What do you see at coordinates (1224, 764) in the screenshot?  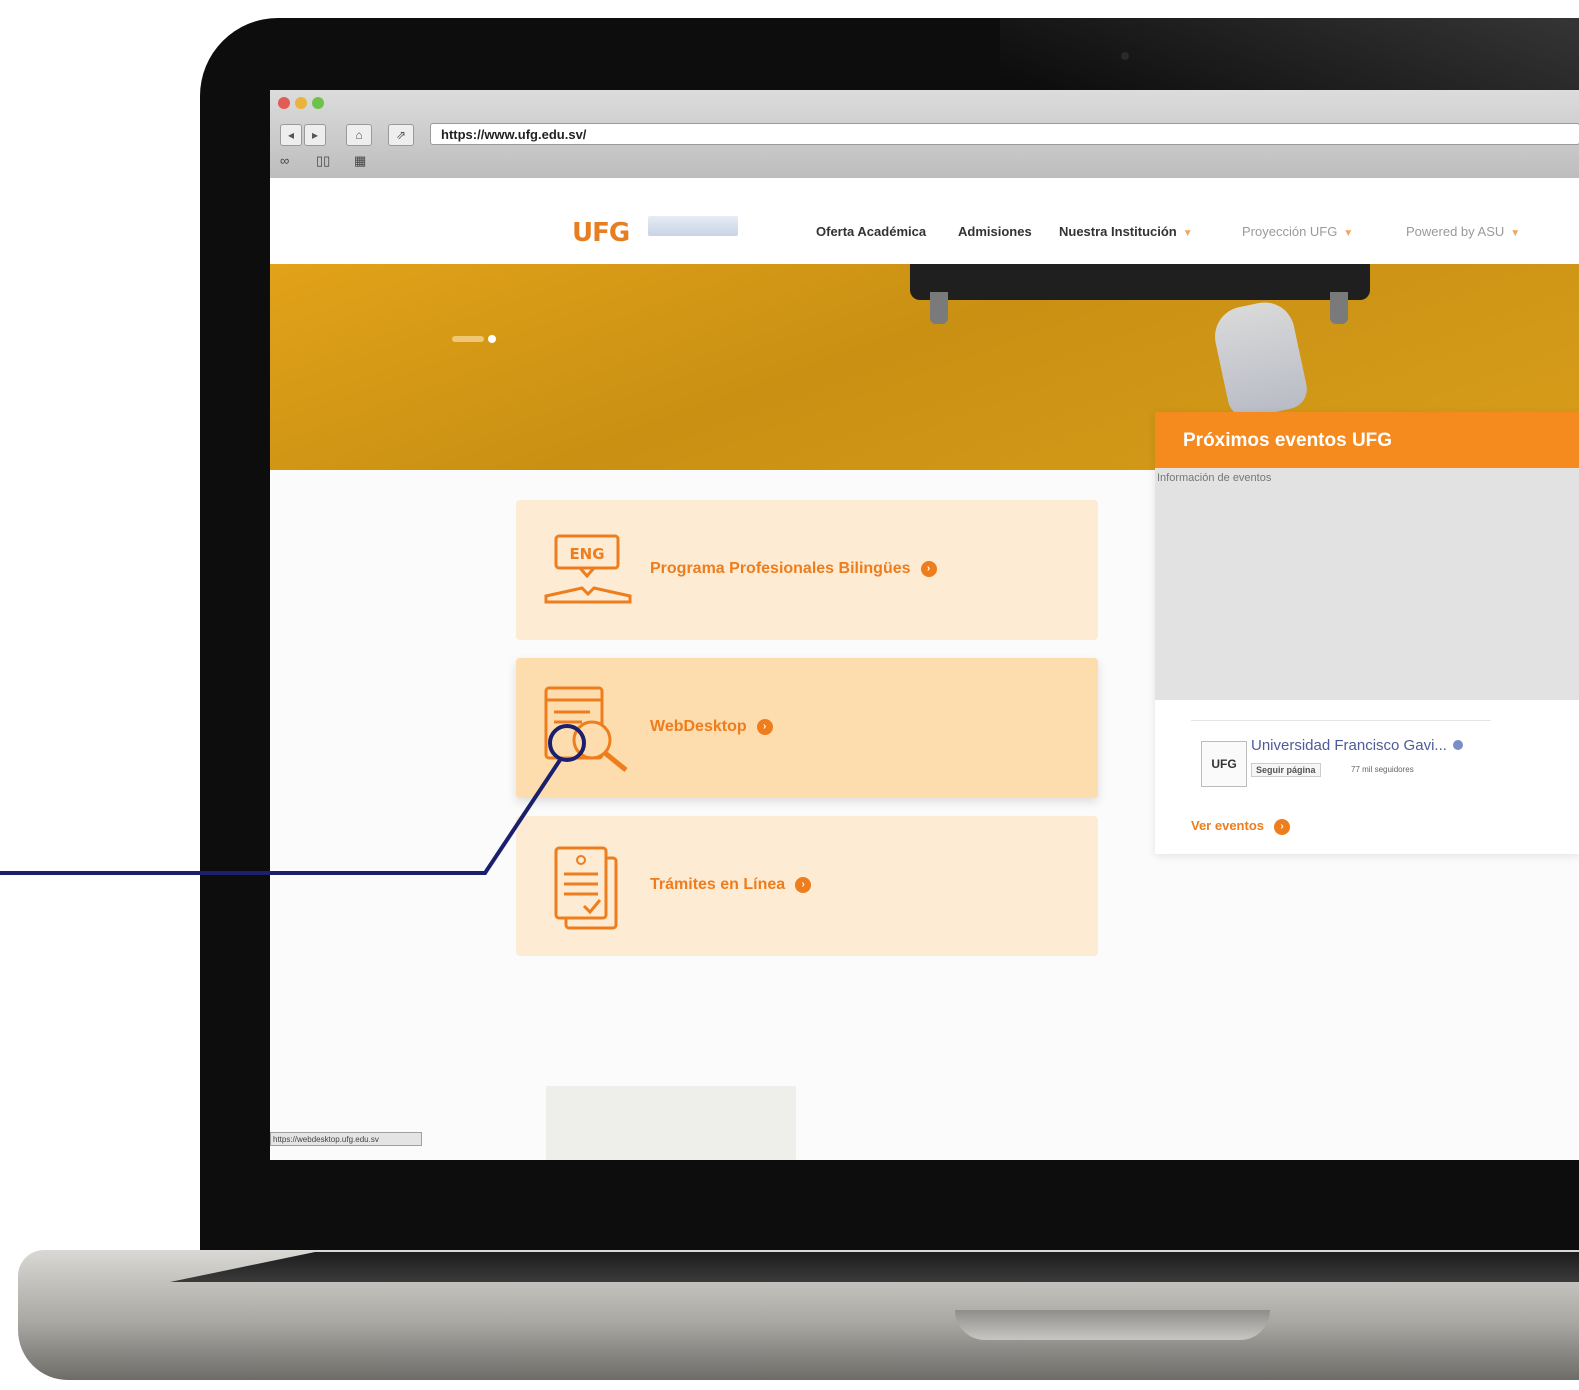 I see `facebook-page-avatar: UFG` at bounding box center [1224, 764].